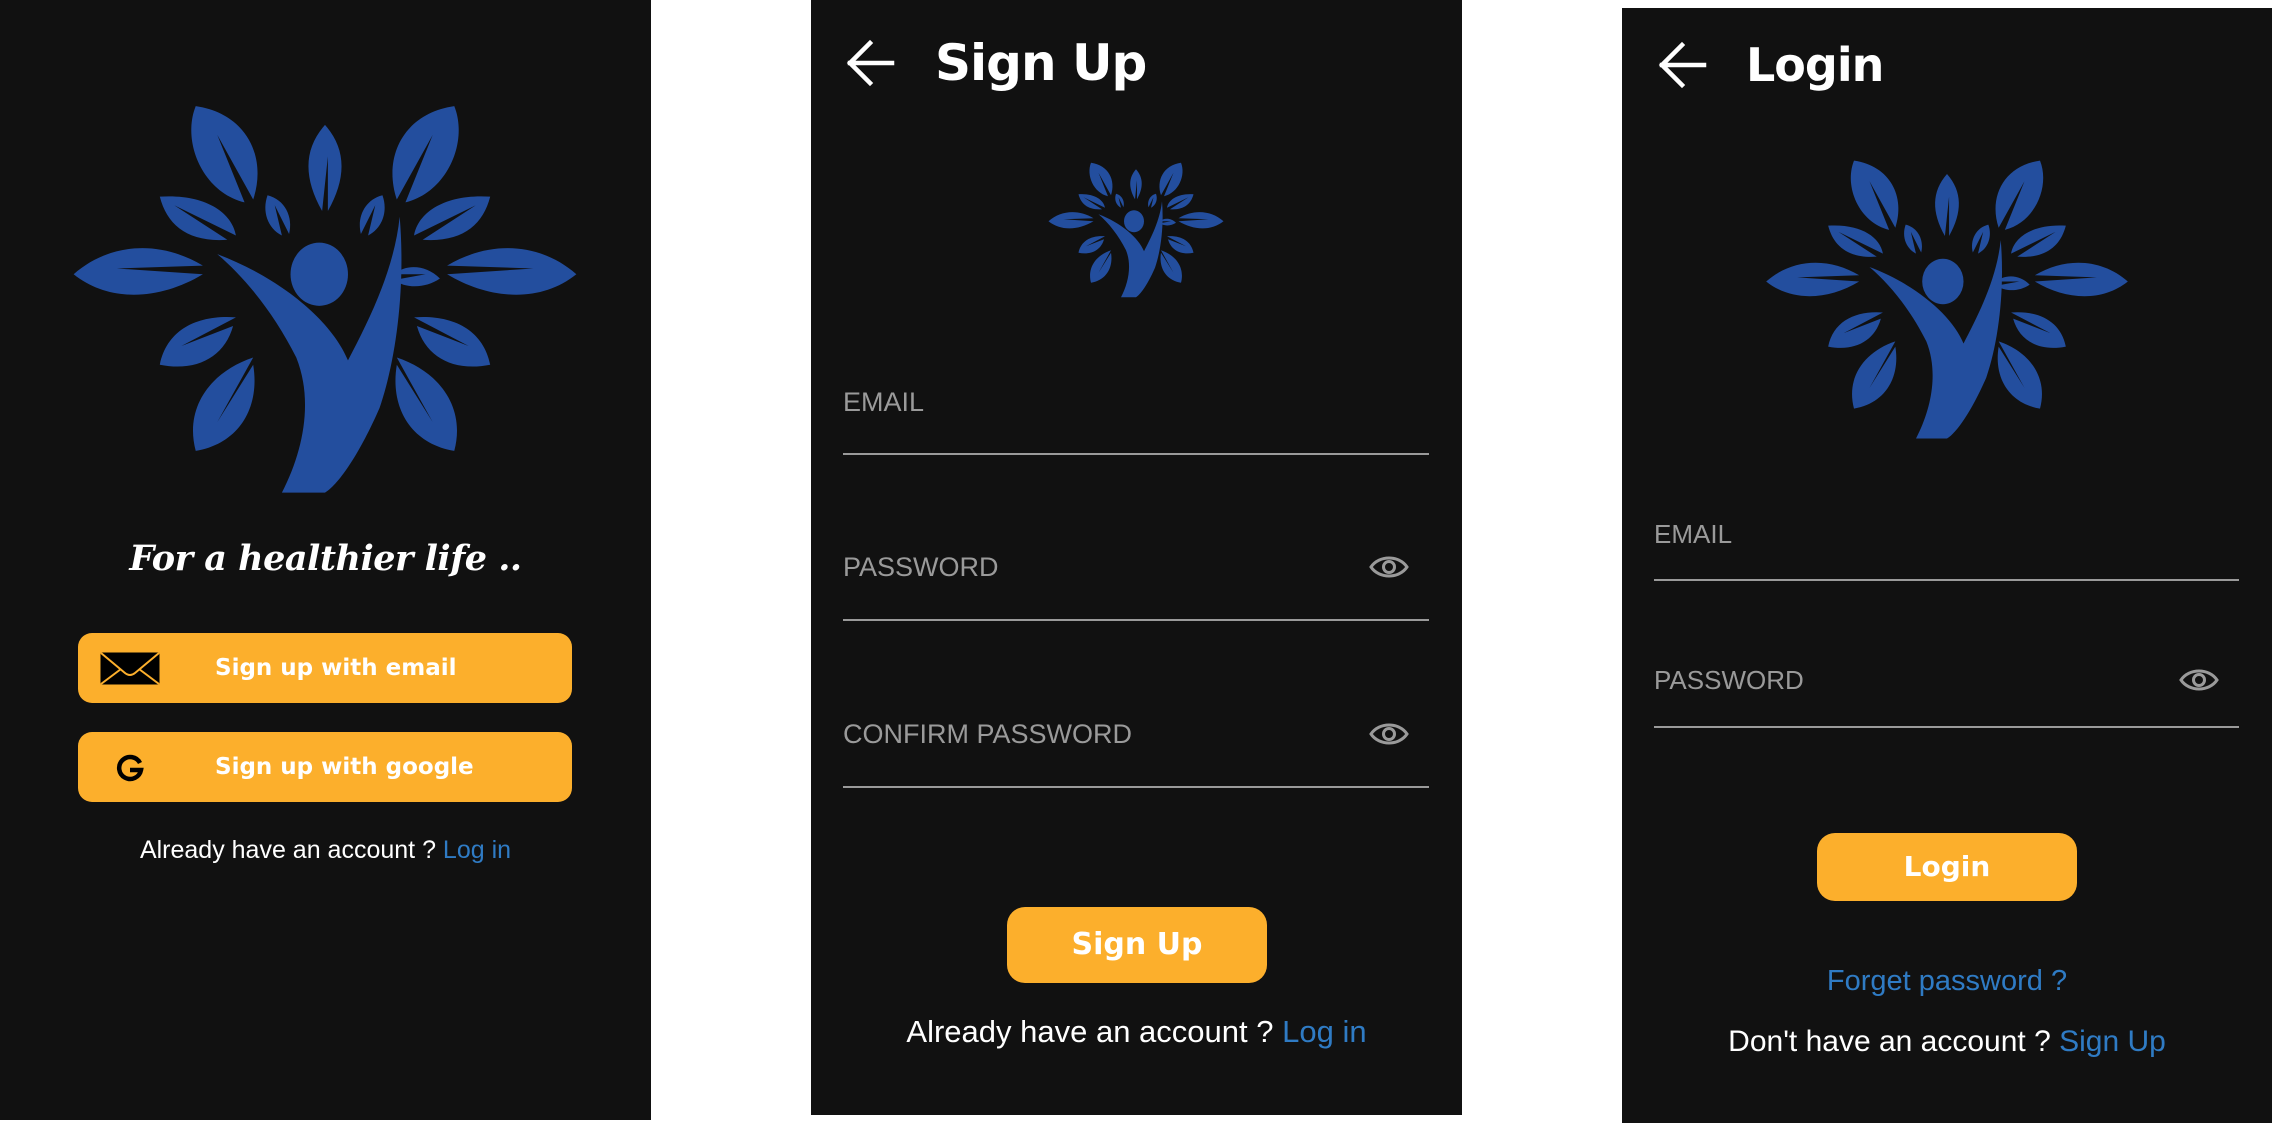 The height and width of the screenshot is (1123, 2272). I want to click on login-button: Login, so click(1947, 867).